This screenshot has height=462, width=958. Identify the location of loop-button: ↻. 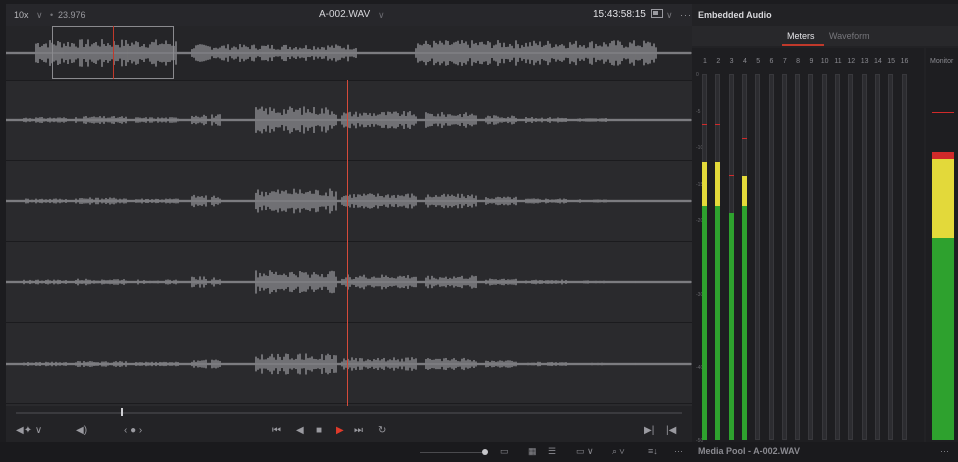
(382, 430).